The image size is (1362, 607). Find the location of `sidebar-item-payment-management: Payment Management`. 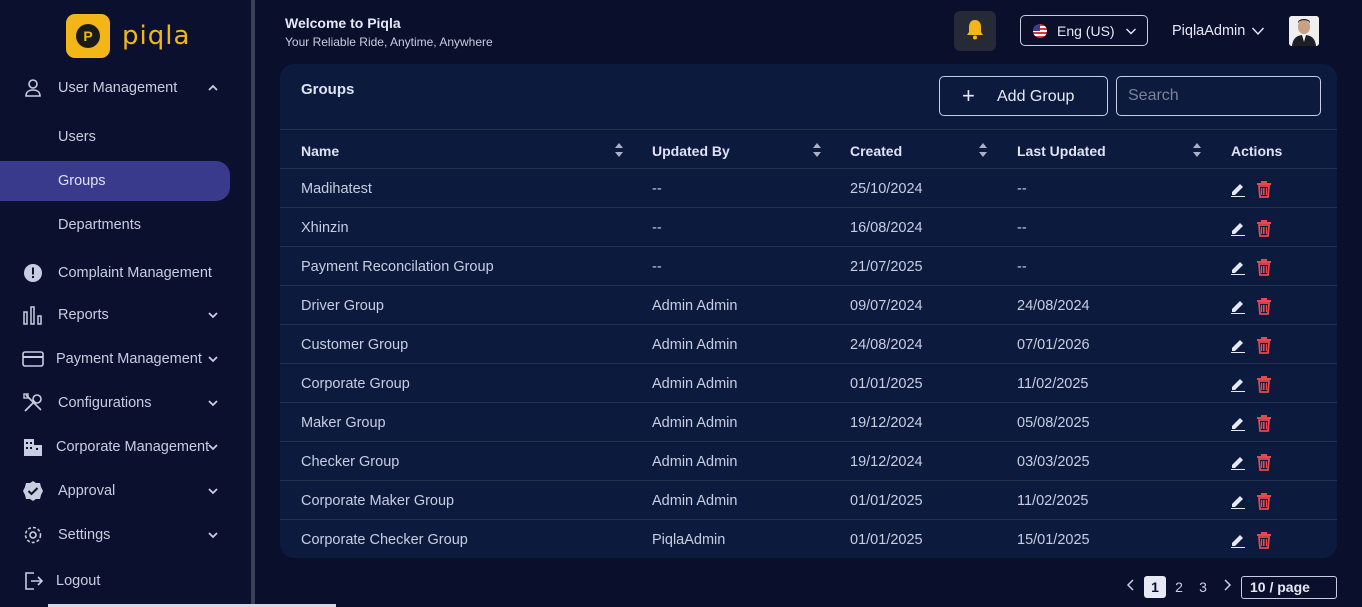

sidebar-item-payment-management: Payment Management is located at coordinates (120, 359).